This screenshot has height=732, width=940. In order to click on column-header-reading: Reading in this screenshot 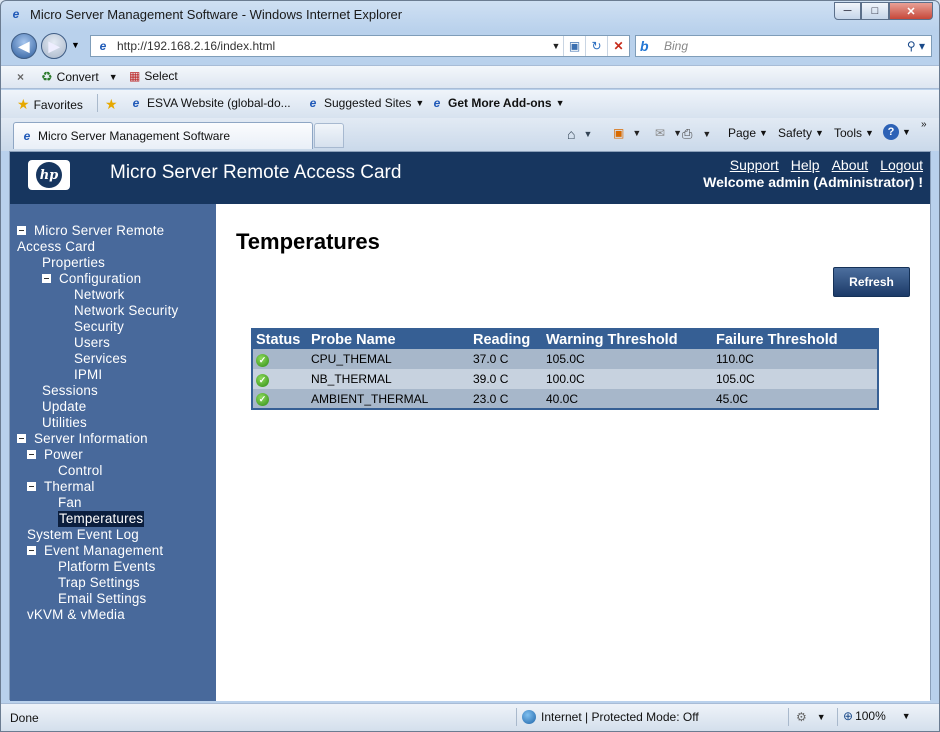, I will do `click(506, 339)`.